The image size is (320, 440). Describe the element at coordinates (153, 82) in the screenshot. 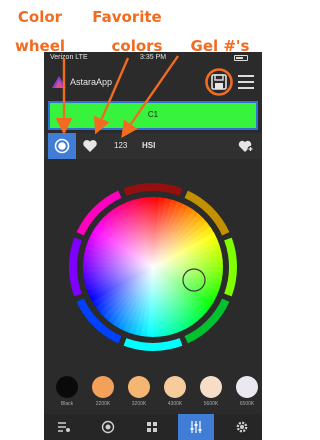

I see `app-header: AstaraApp` at that location.